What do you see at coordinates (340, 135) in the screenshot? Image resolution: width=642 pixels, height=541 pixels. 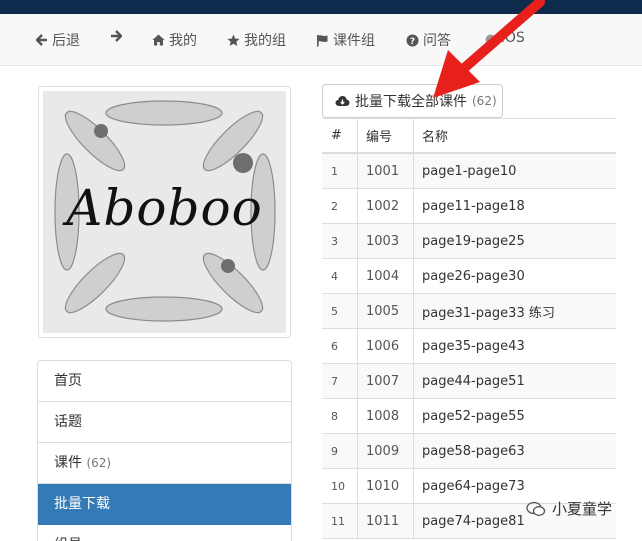 I see `column-header-index: #` at bounding box center [340, 135].